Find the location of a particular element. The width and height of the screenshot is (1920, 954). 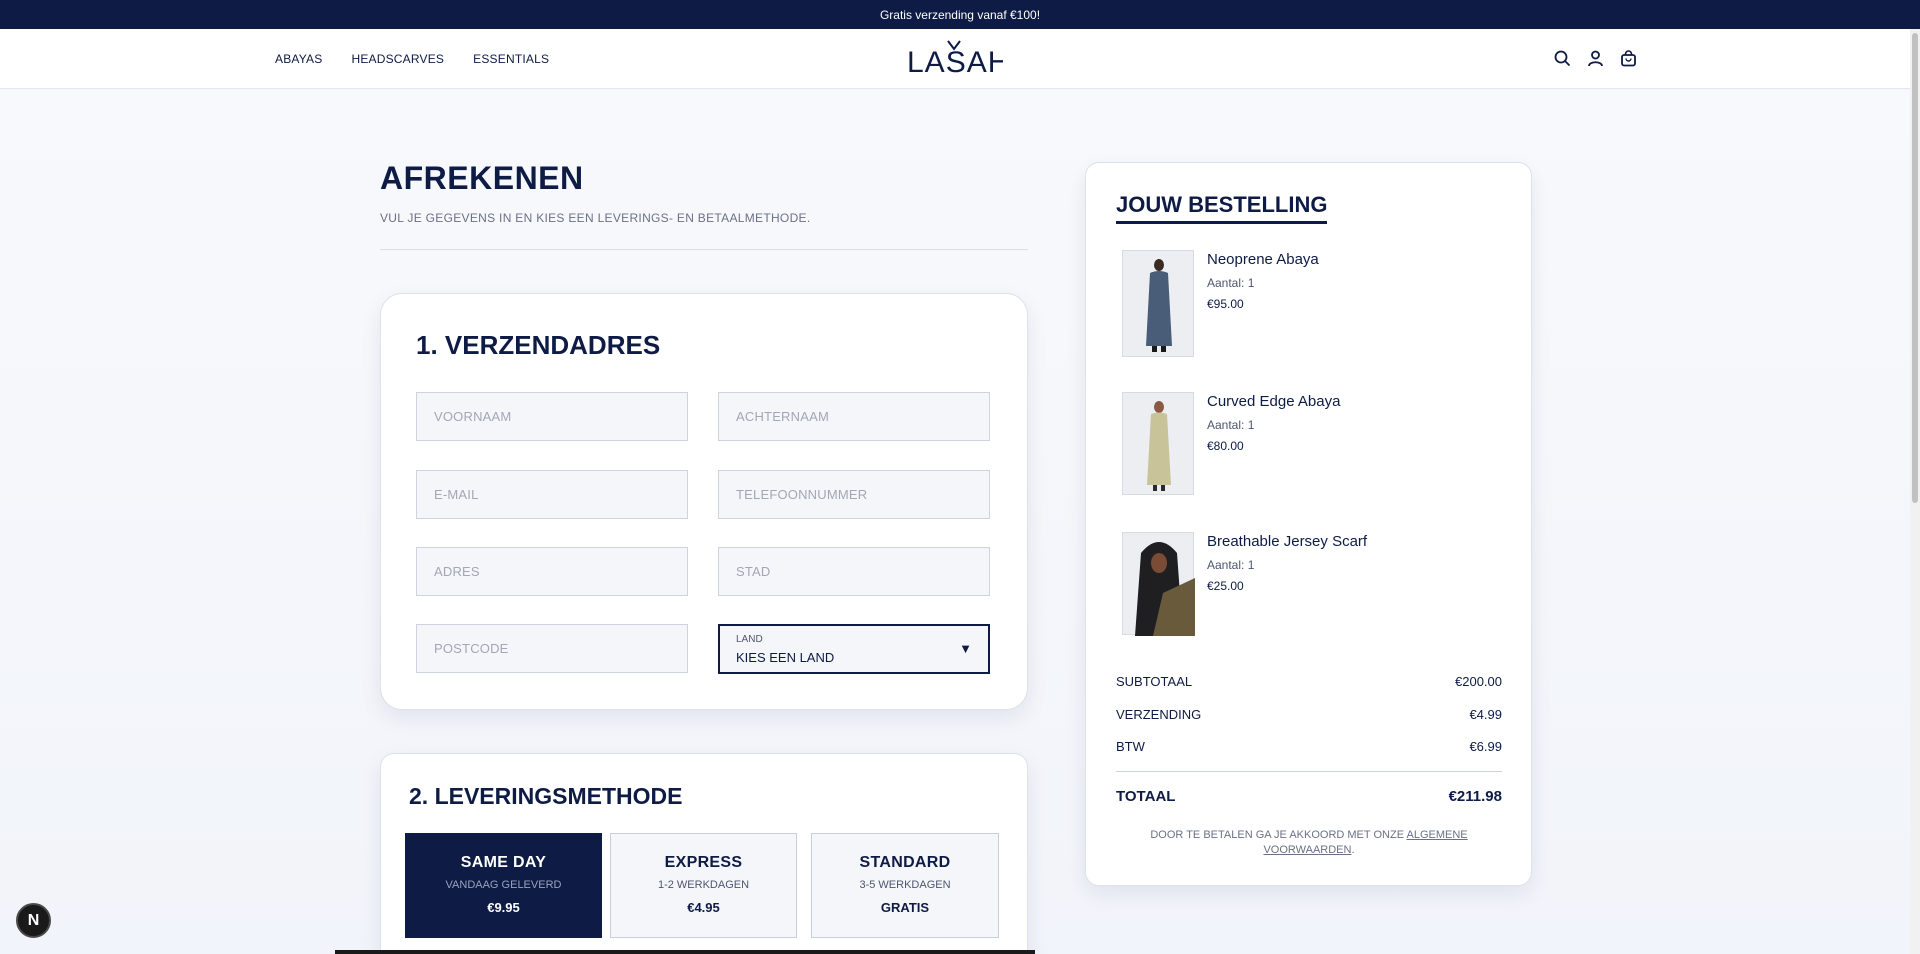

order-item-name: Curved Edge Abaya is located at coordinates (1274, 401).